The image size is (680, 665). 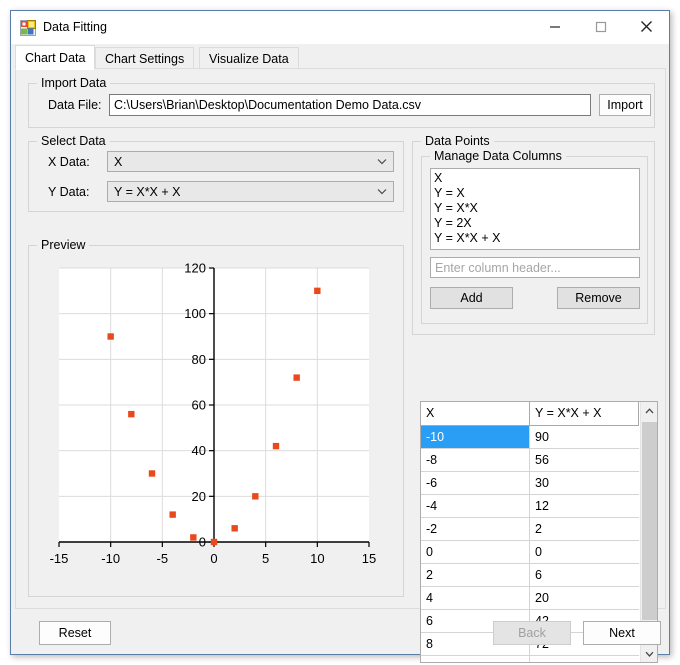 What do you see at coordinates (69, 162) in the screenshot?
I see `x-data-label: X Data:` at bounding box center [69, 162].